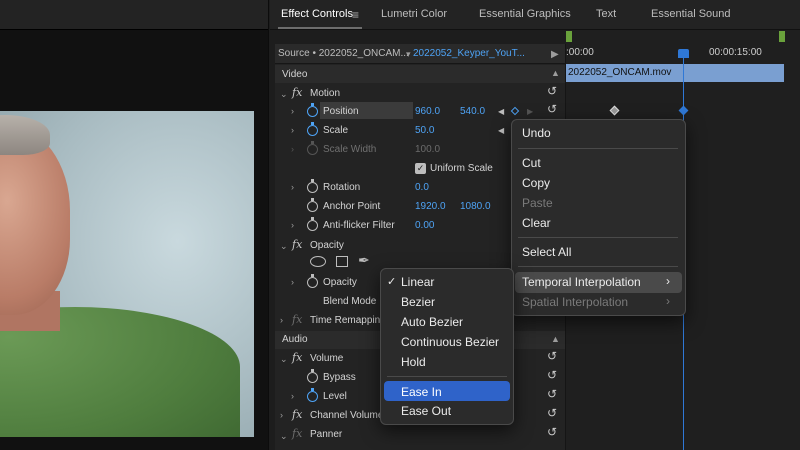 The width and height of the screenshot is (800, 450). Describe the element at coordinates (312, 376) in the screenshot. I see `bypass-stopwatch-icon` at that location.